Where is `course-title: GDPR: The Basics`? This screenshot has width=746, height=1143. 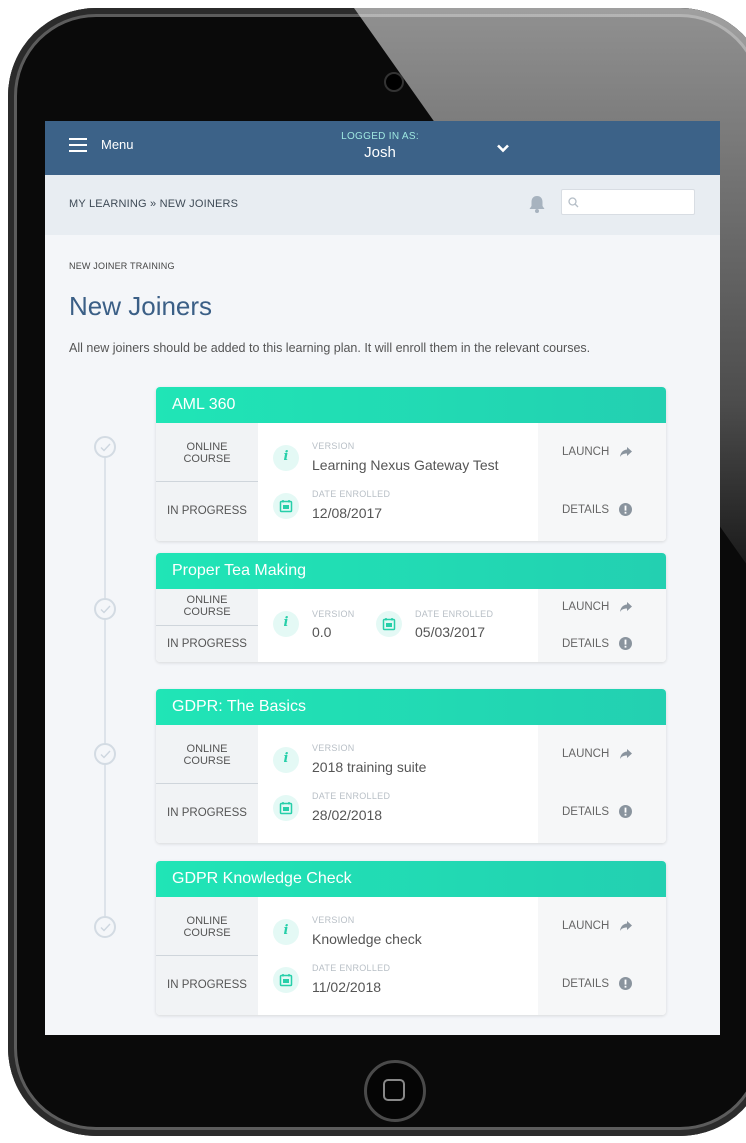
course-title: GDPR: The Basics is located at coordinates (411, 707).